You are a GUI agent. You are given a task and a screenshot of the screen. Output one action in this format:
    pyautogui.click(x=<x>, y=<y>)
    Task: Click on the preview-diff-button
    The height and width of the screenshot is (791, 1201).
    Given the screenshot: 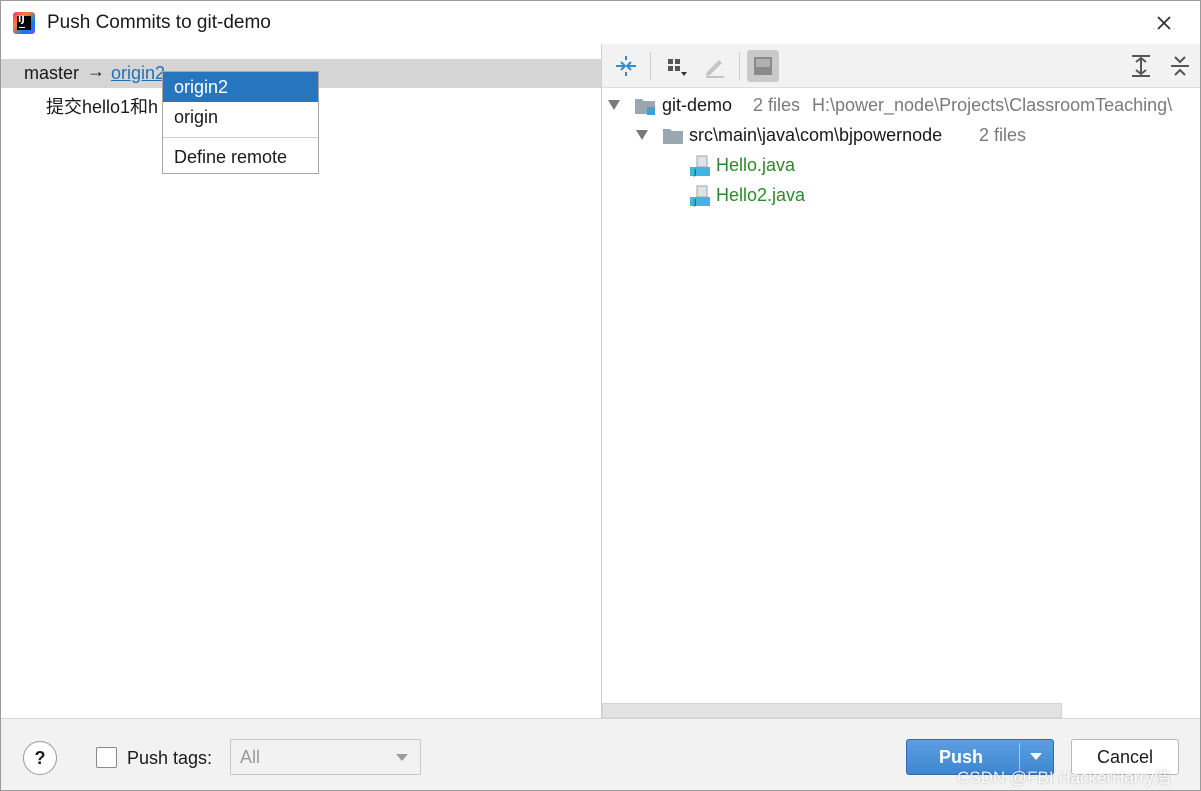 What is the action you would take?
    pyautogui.click(x=763, y=66)
    